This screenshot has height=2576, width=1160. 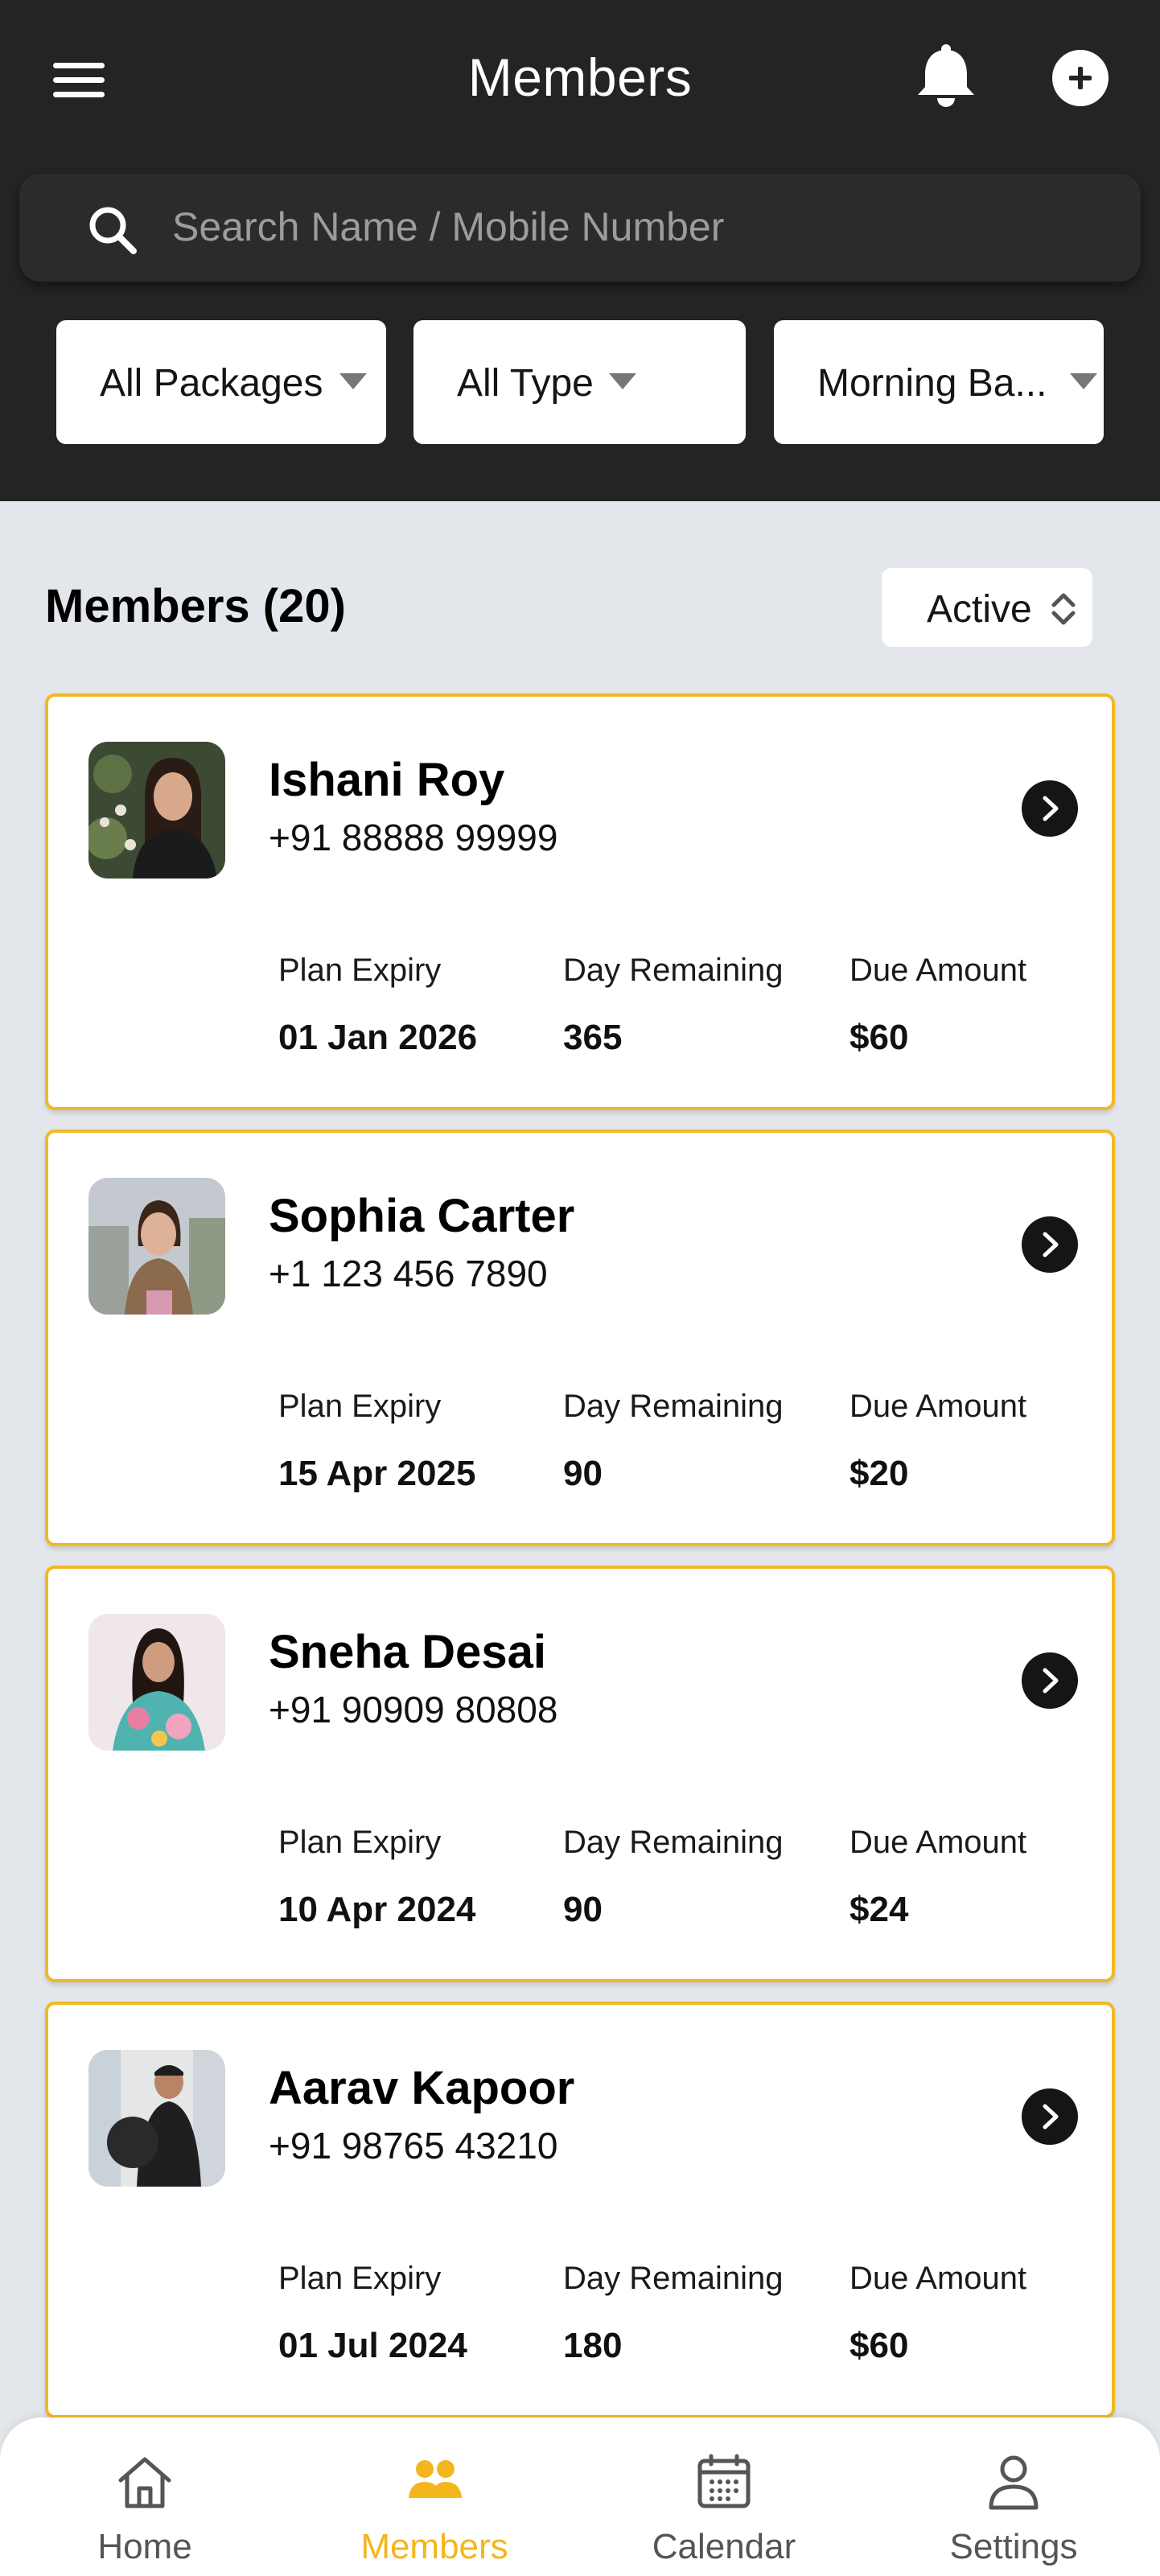 I want to click on member-name: Sophia Carter, so click(x=422, y=1216).